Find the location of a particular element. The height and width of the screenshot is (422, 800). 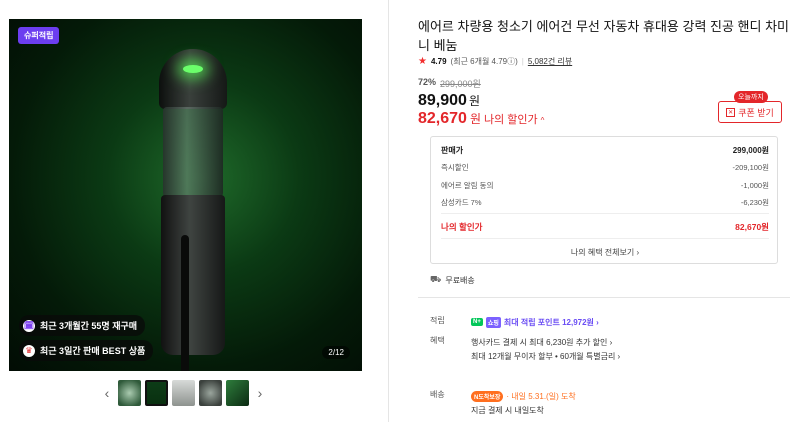

original-price: 299,000원 is located at coordinates (460, 84).